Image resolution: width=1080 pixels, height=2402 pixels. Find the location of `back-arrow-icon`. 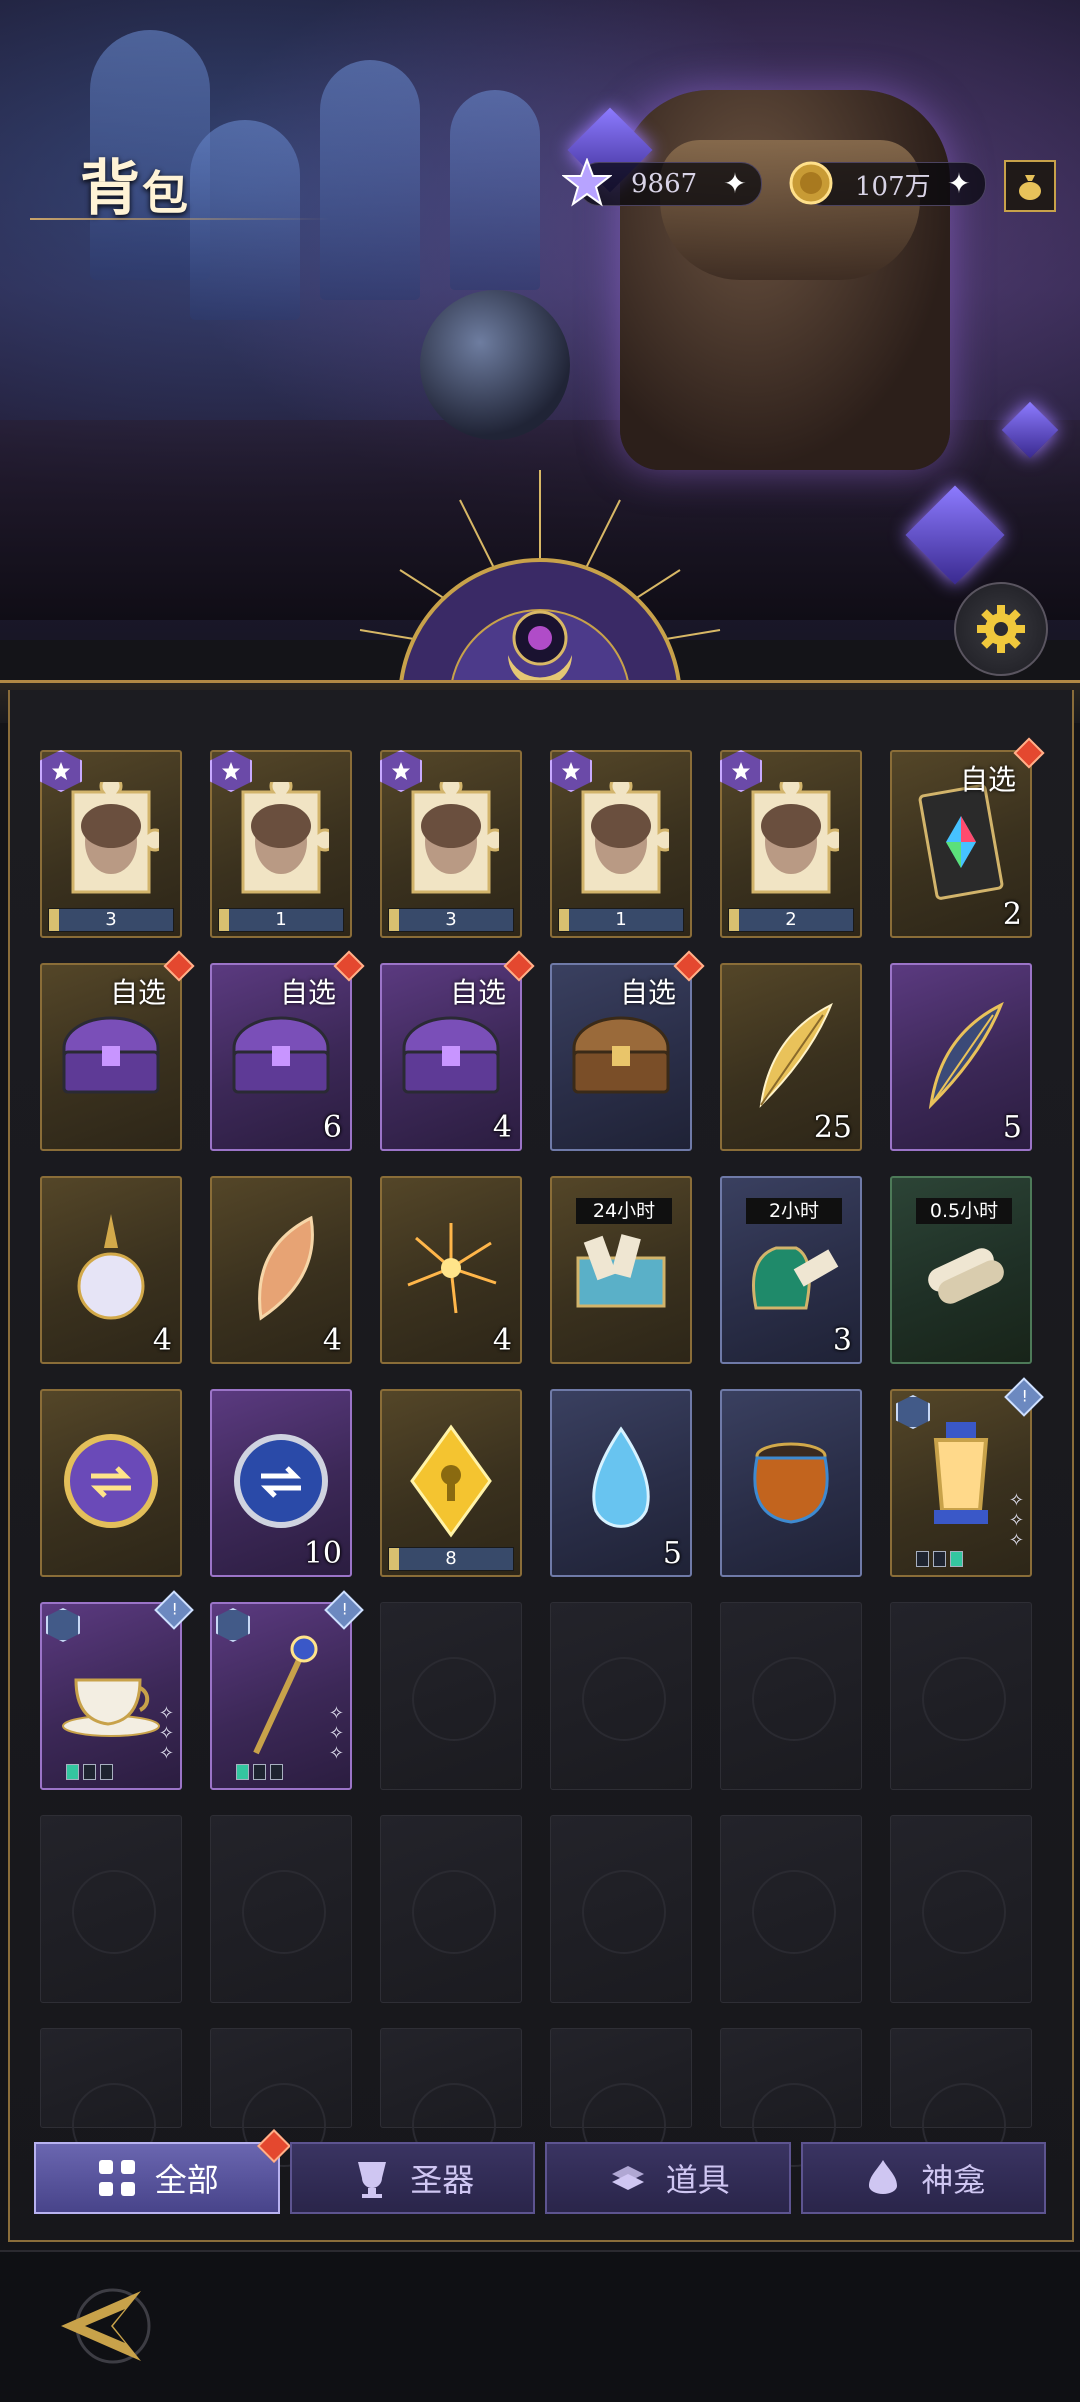

back-arrow-icon is located at coordinates (106, 2326).